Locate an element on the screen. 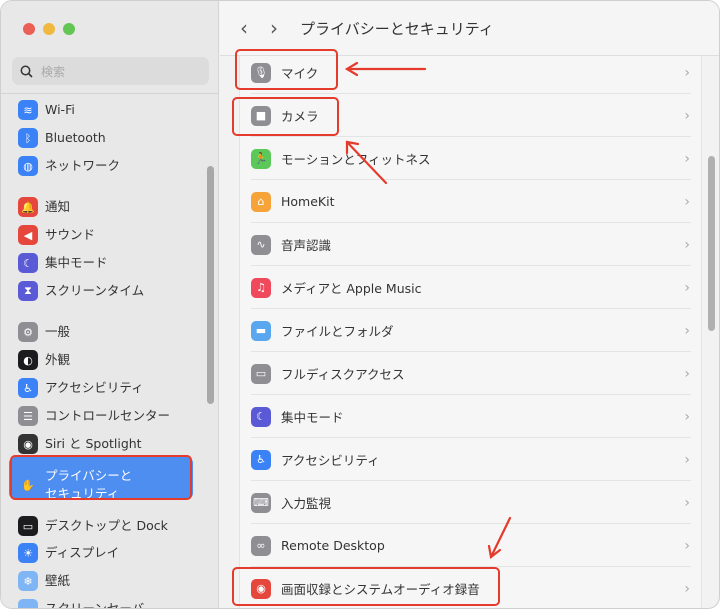  arrow-camera is located at coordinates (366, 162).